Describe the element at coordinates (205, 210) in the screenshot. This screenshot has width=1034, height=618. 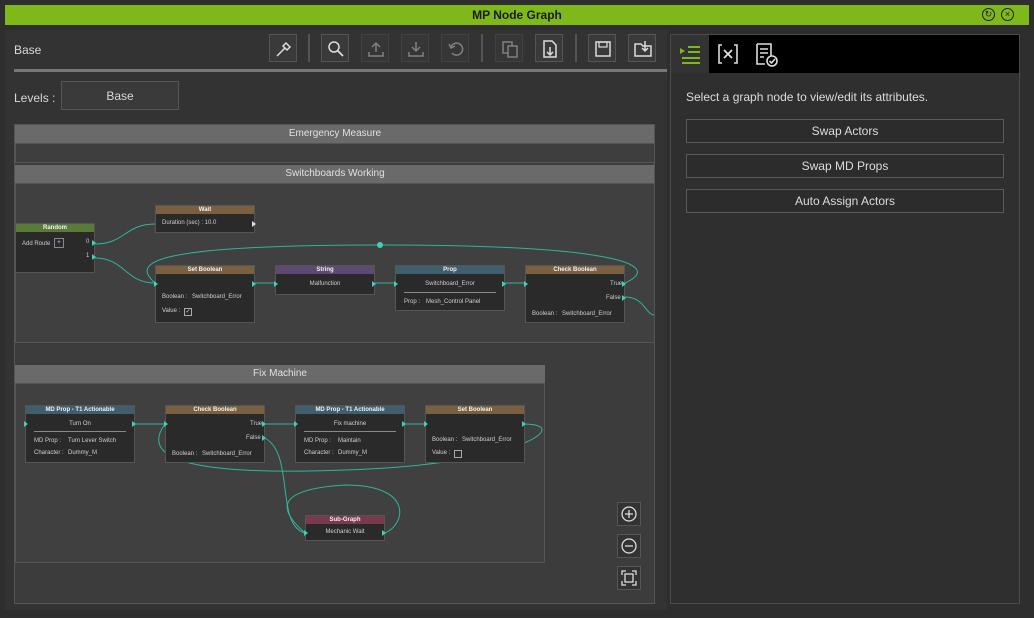
I see `node-title: Wait` at that location.